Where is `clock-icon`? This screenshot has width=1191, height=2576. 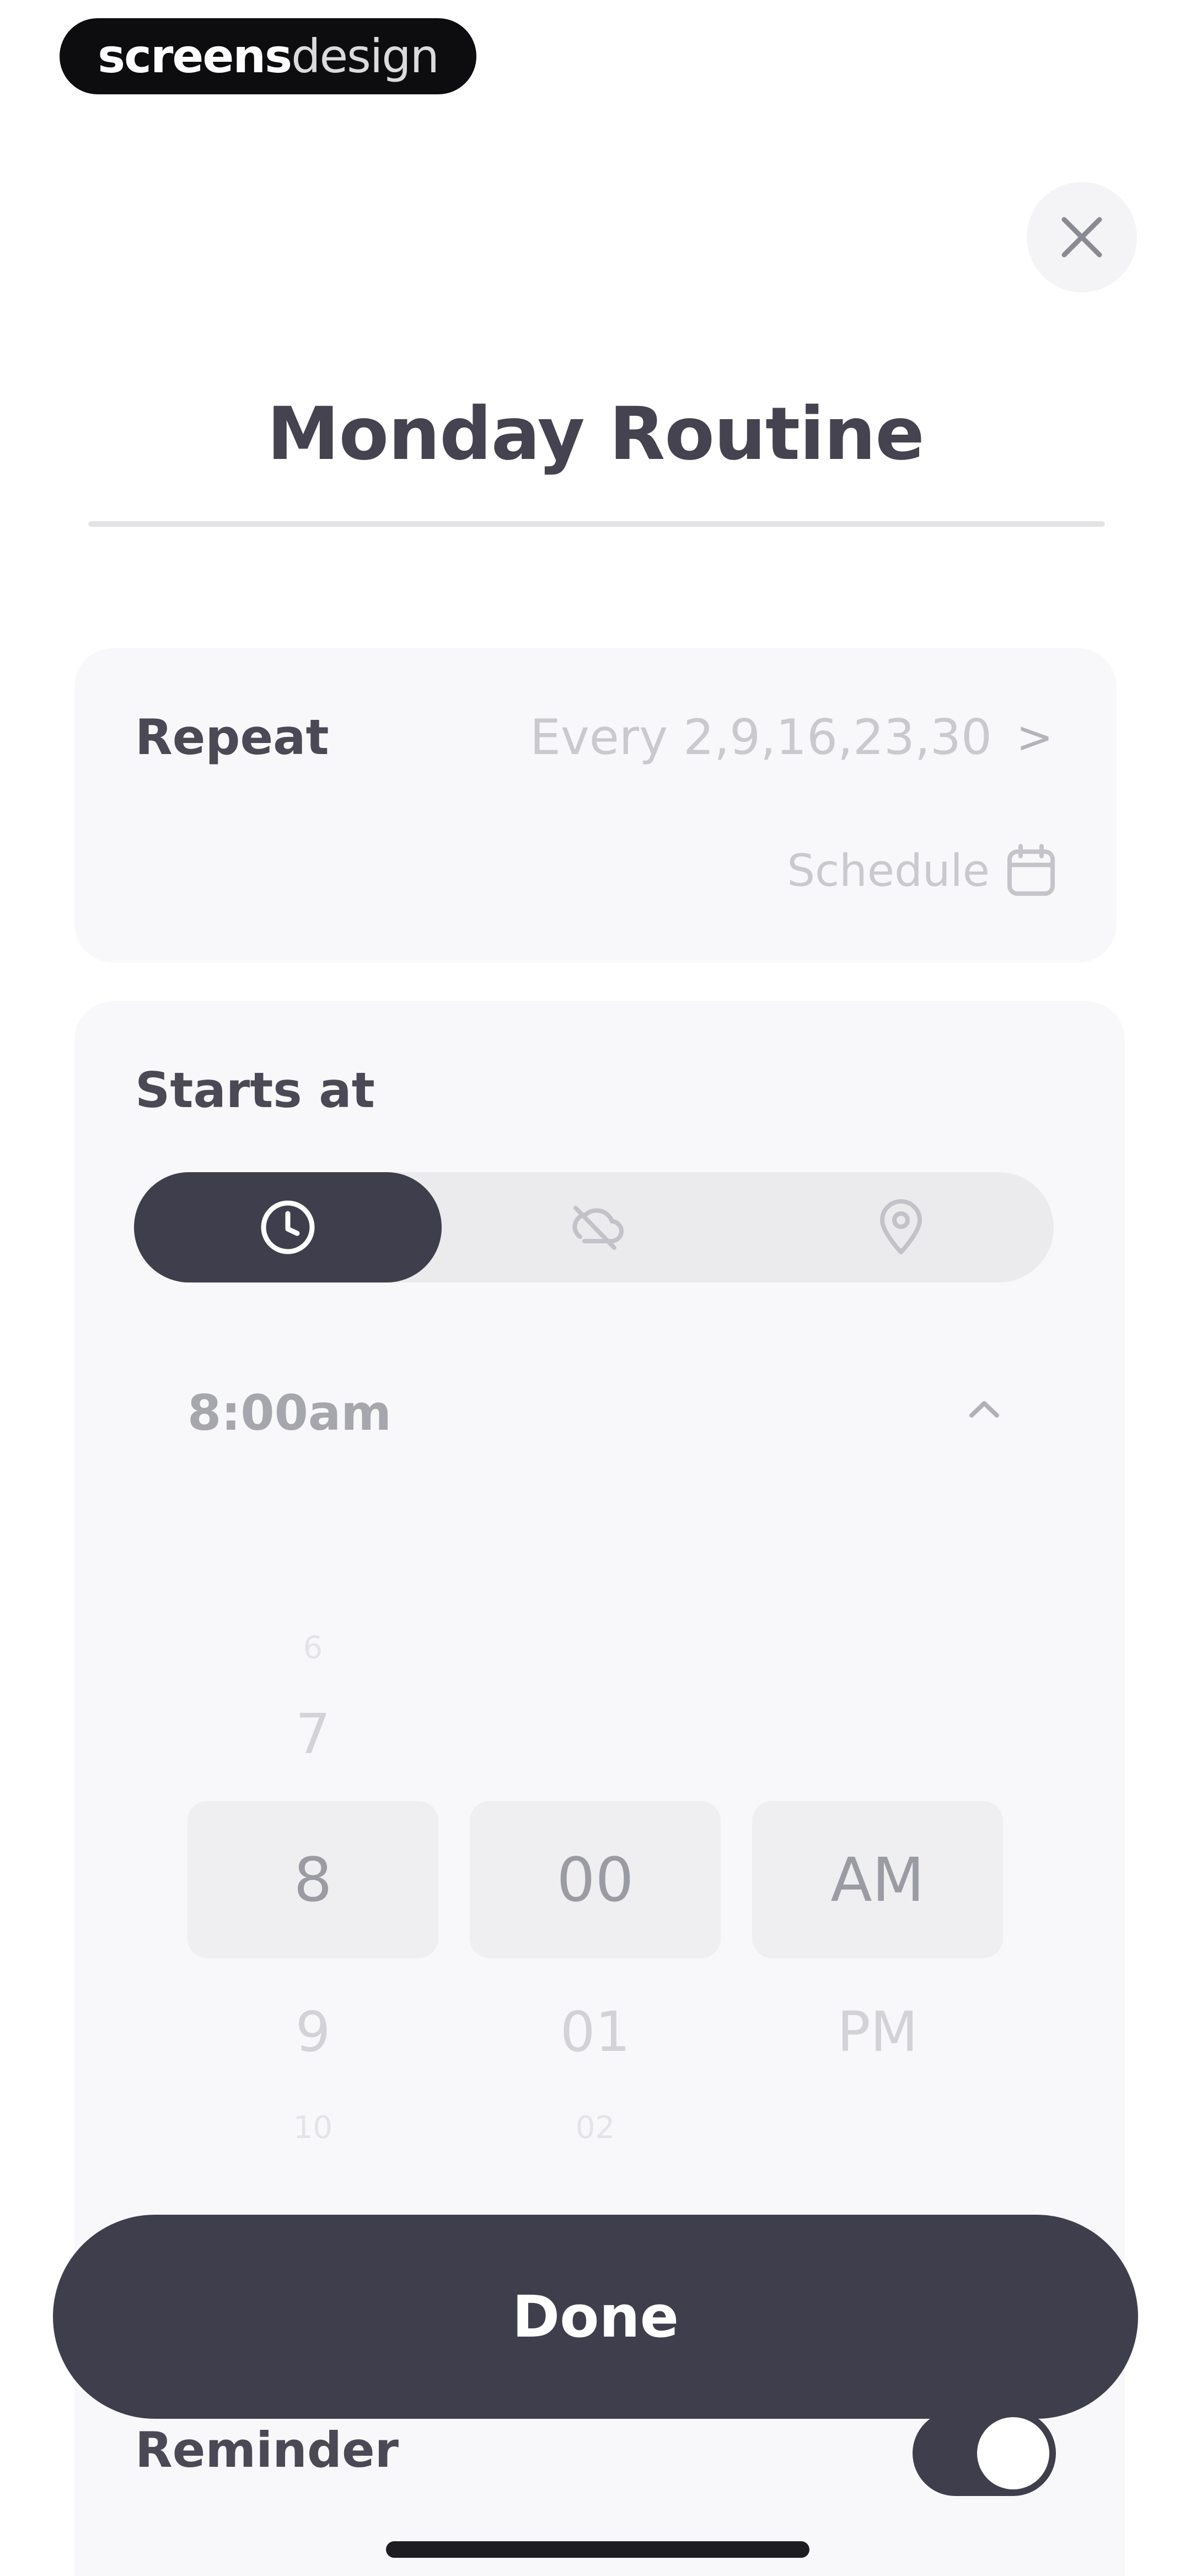 clock-icon is located at coordinates (288, 1227).